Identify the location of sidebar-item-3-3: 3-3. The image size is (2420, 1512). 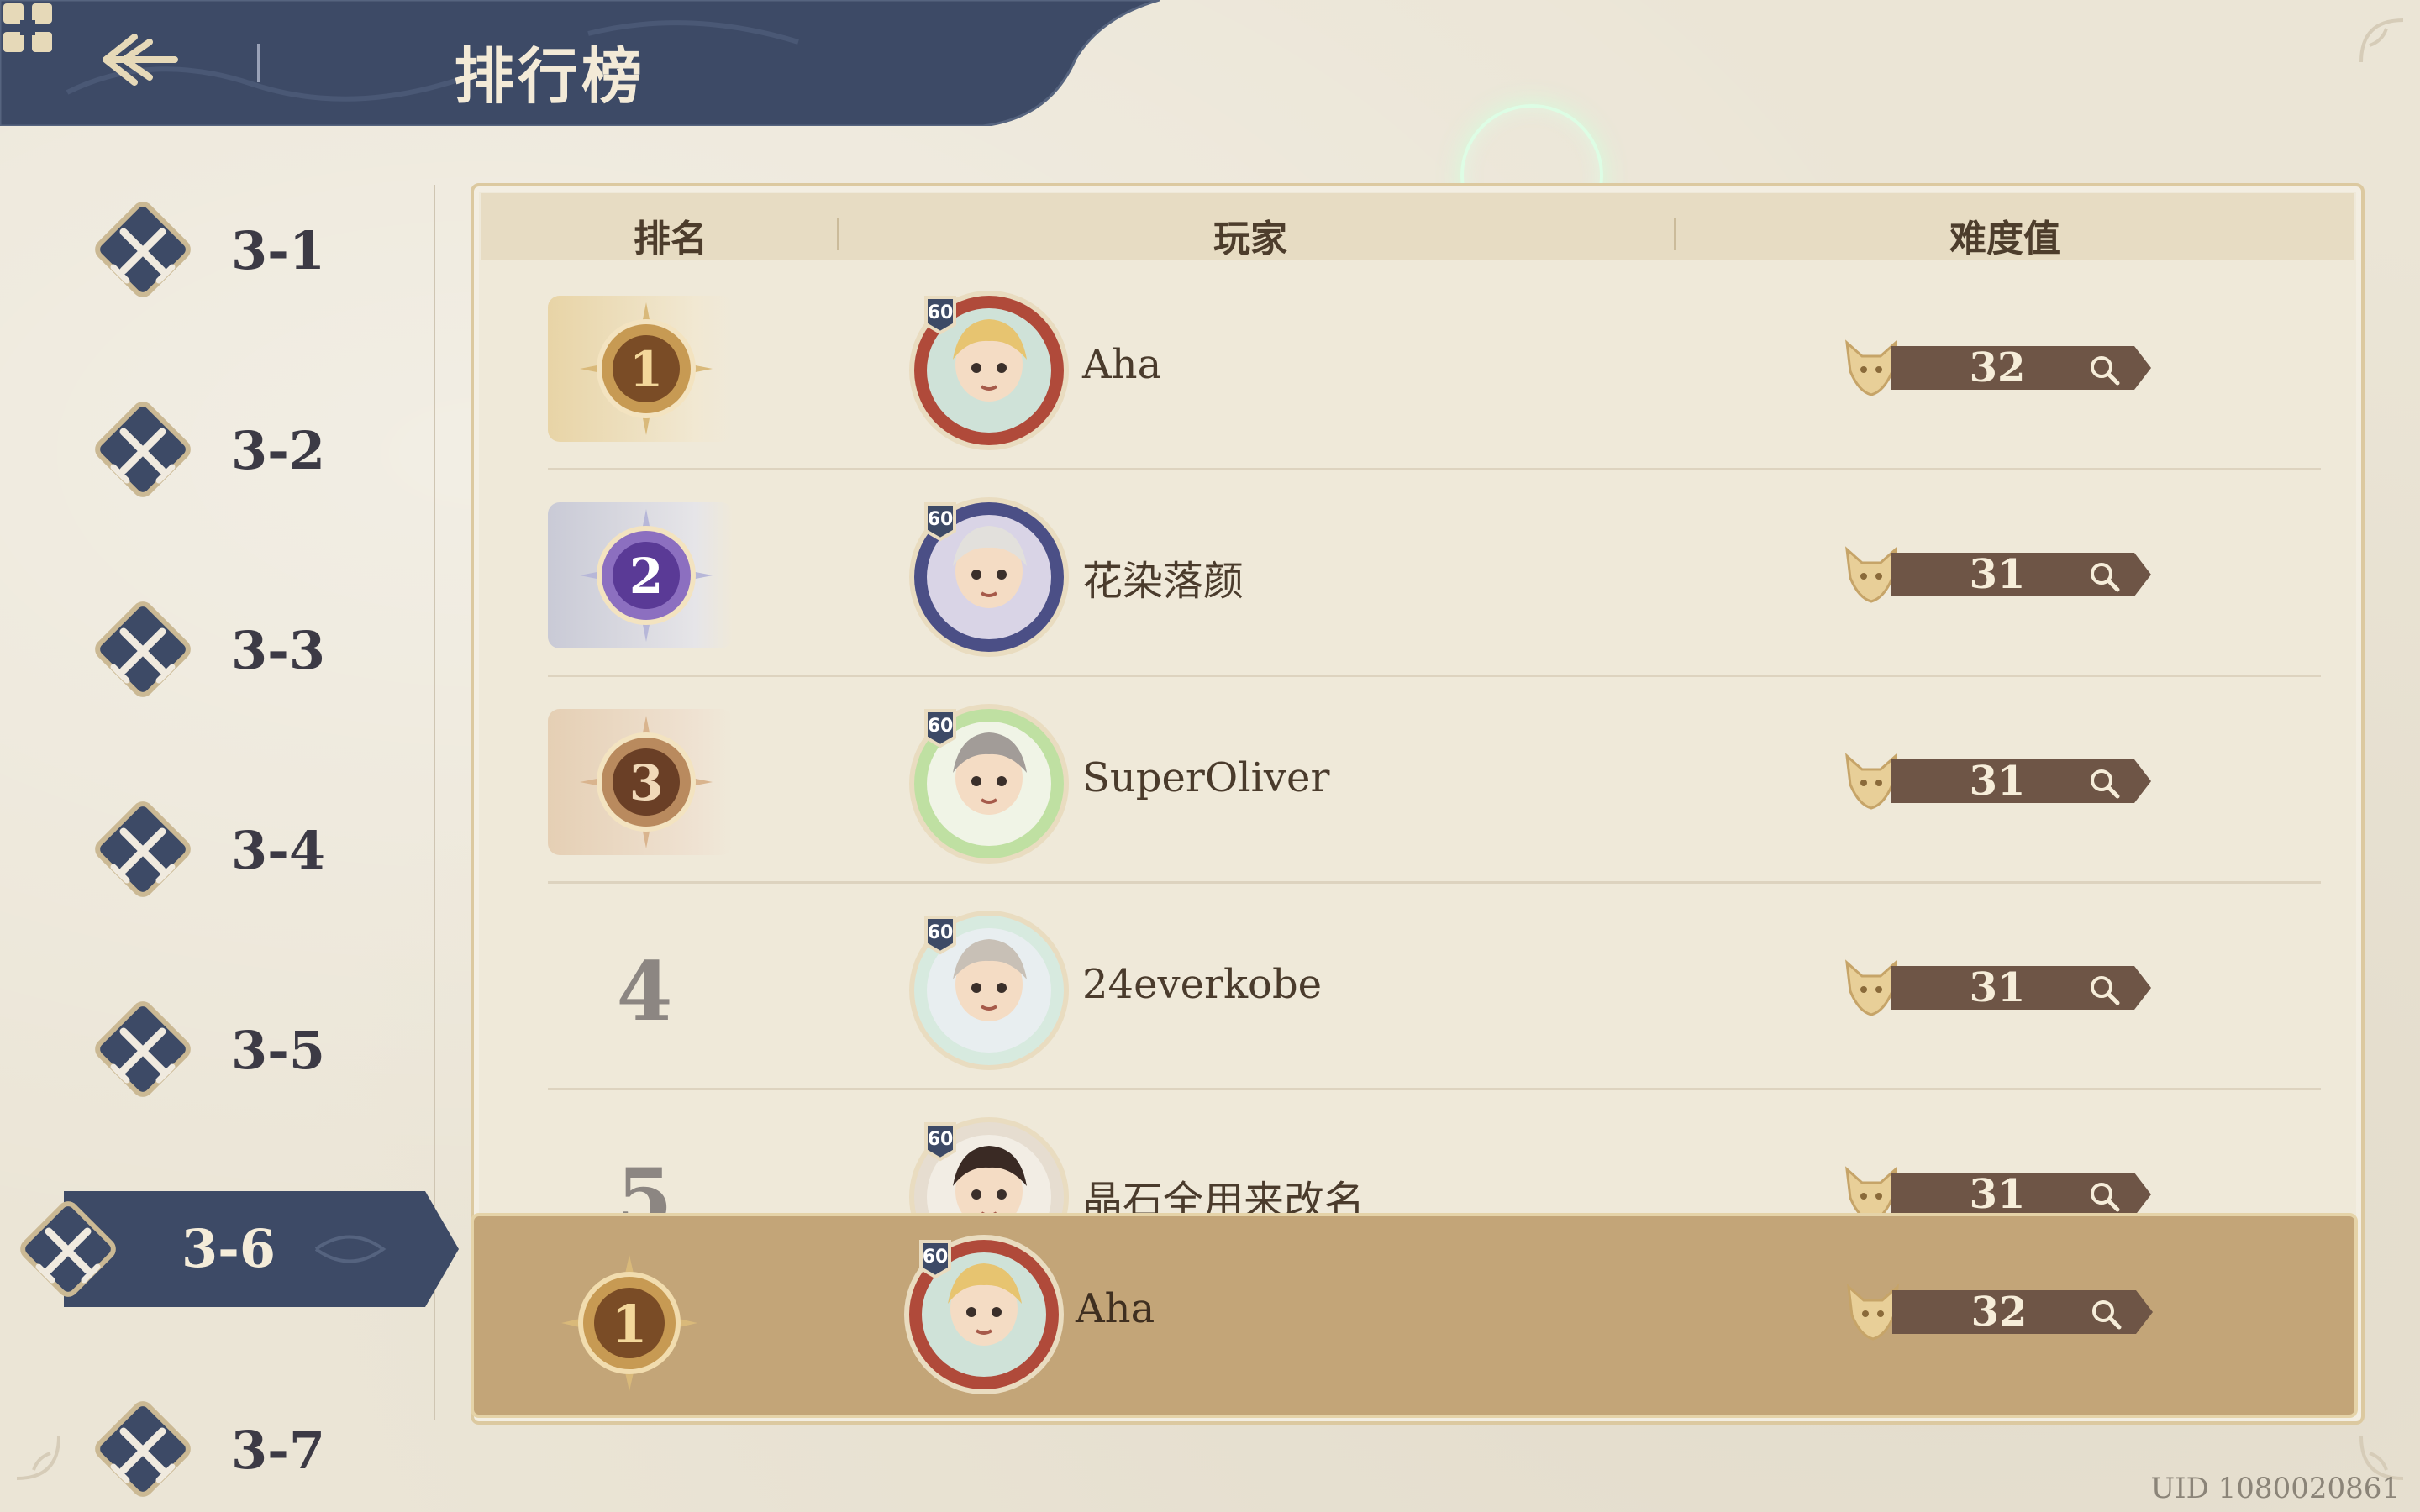
(248, 649).